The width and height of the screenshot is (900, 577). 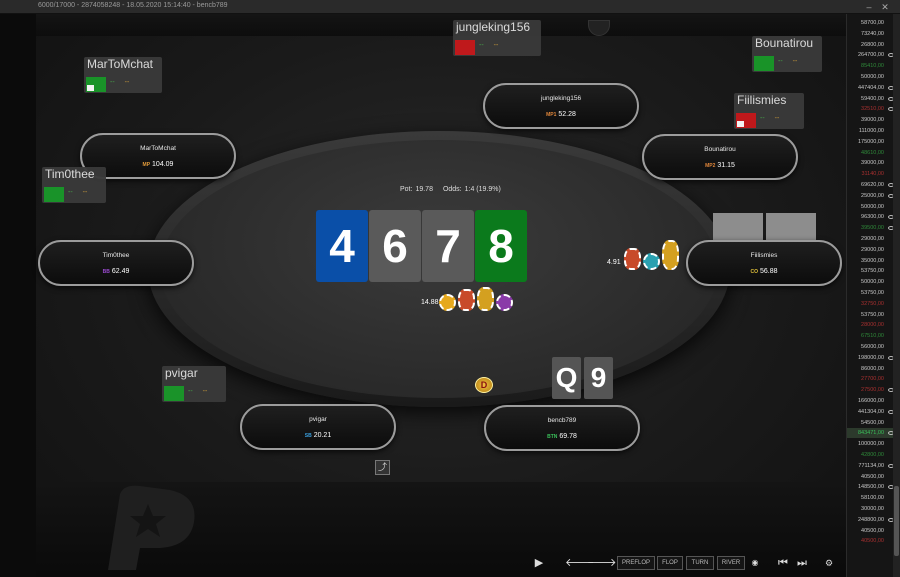 I want to click on pot-value: 19.78, so click(x=424, y=189).